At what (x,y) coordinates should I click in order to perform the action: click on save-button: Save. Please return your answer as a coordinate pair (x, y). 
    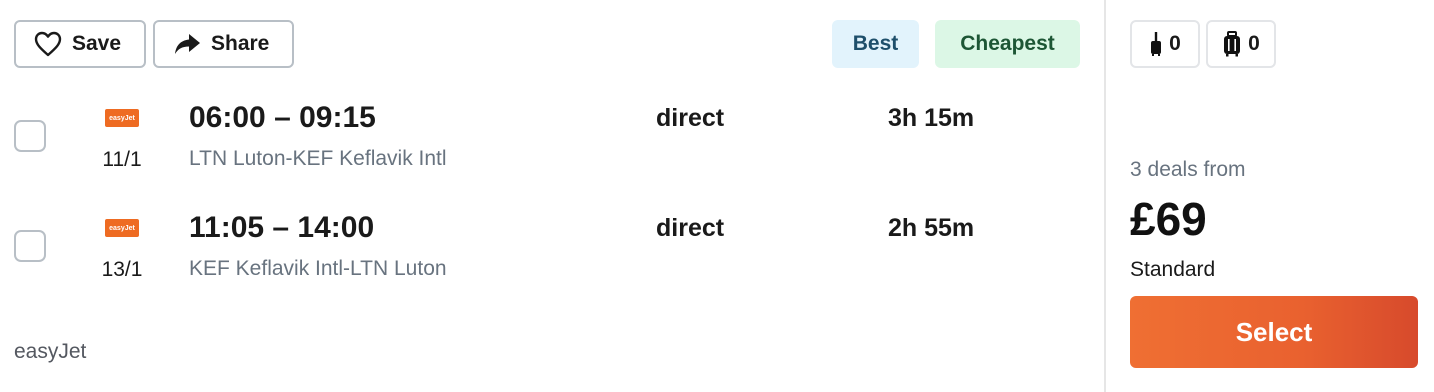
    Looking at the image, I should click on (80, 44).